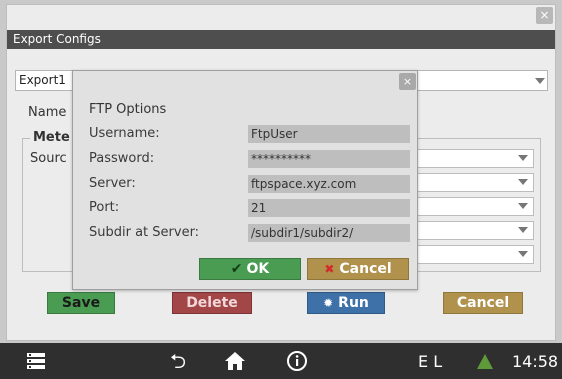 The height and width of the screenshot is (379, 562). Describe the element at coordinates (297, 363) in the screenshot. I see `info-icon` at that location.